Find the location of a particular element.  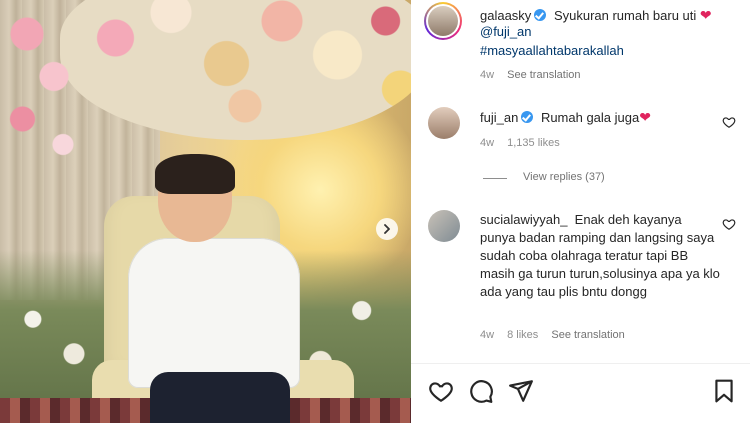

photo-child-pants is located at coordinates (220, 397).